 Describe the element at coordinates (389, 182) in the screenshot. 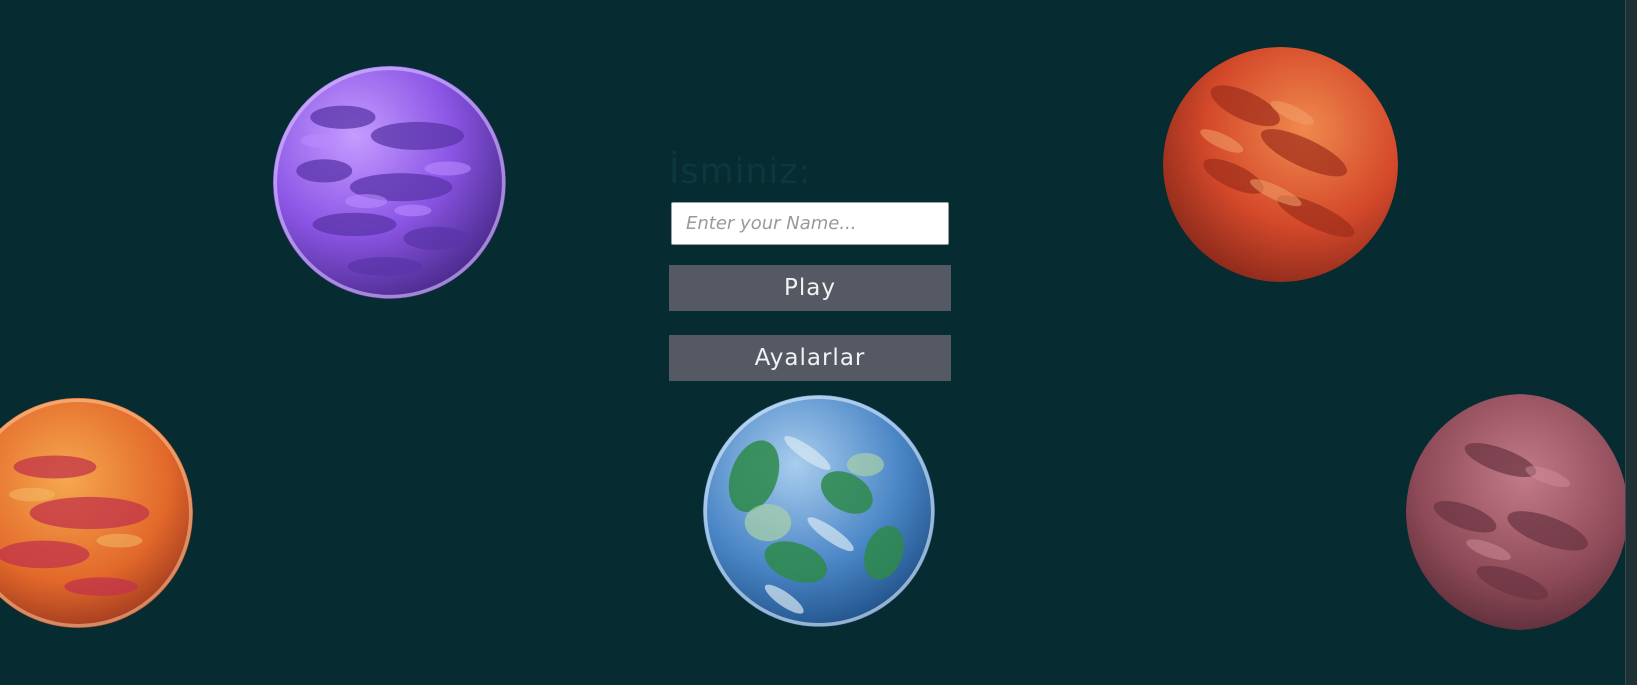

I see `purple-planet` at that location.